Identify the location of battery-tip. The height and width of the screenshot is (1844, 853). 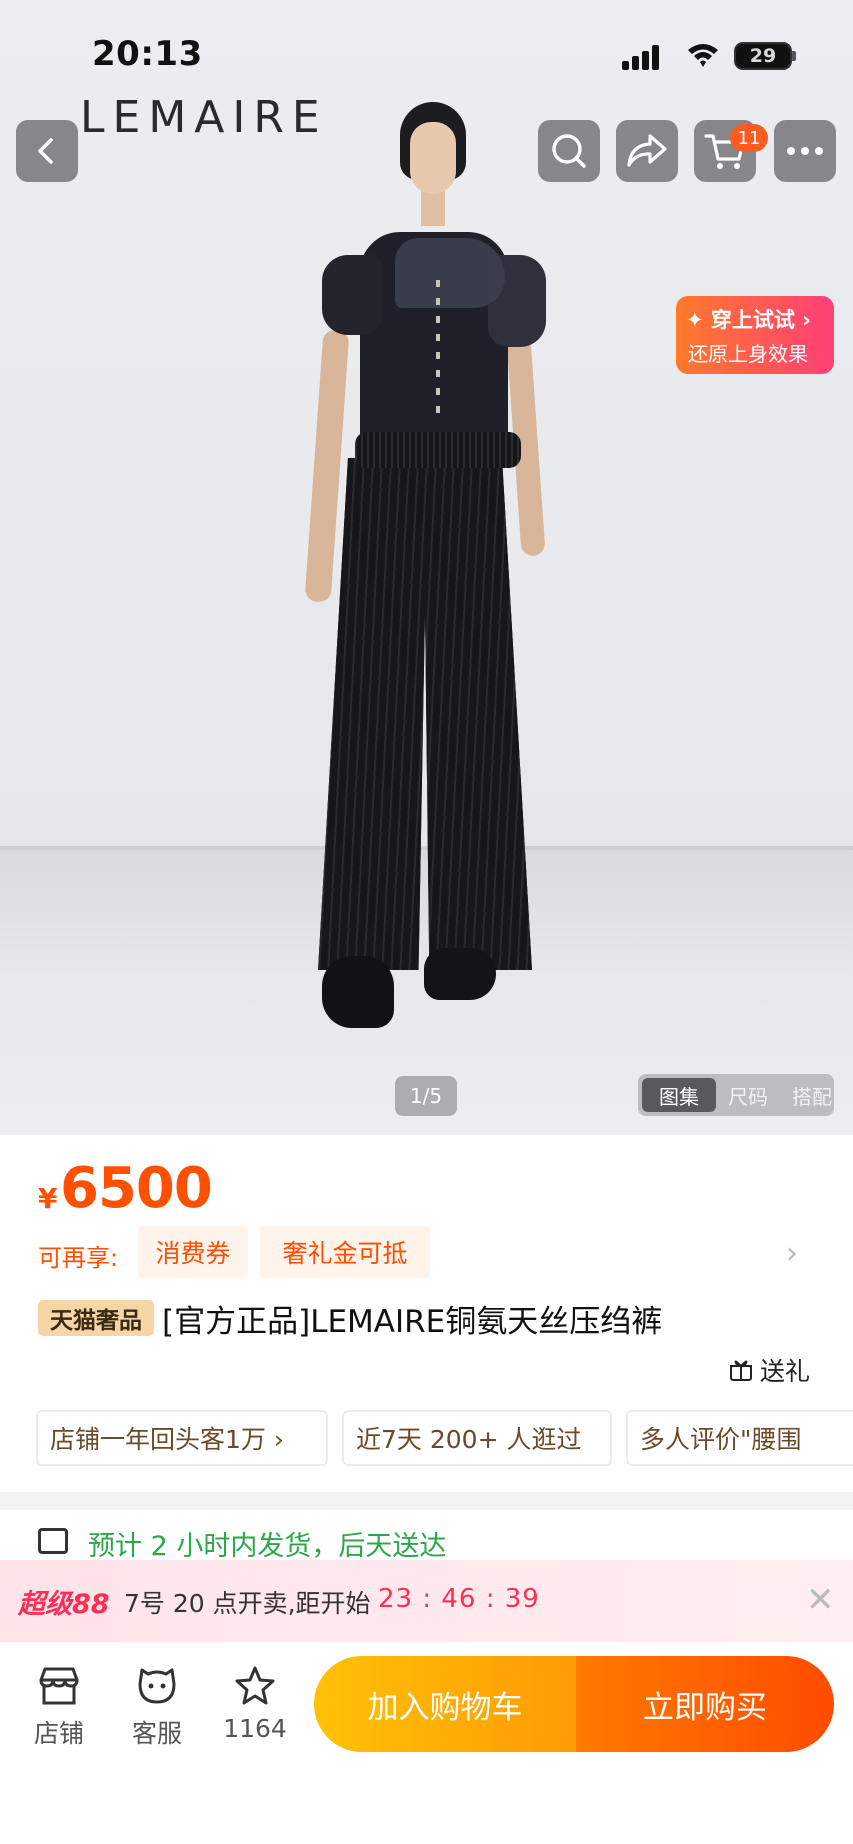
(794, 56).